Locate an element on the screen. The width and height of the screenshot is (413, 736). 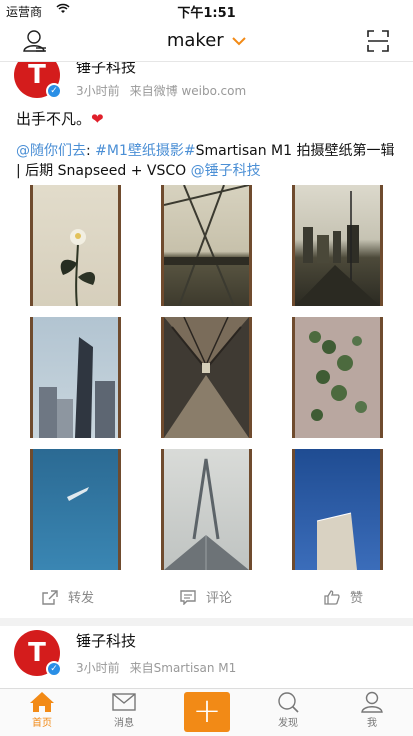
photo-bridge-perspective is located at coordinates (206, 377).